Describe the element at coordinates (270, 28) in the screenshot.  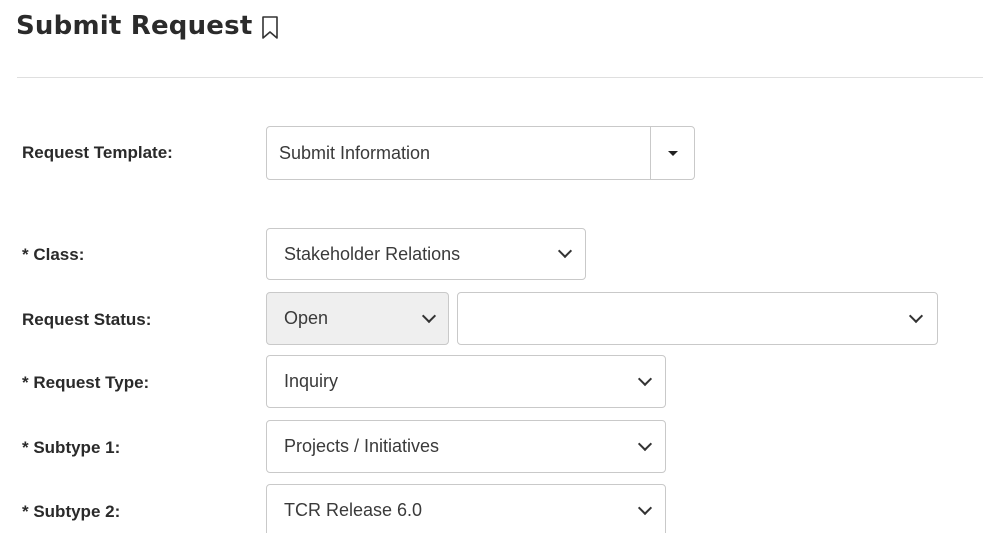
I see `bookmark-icon` at that location.